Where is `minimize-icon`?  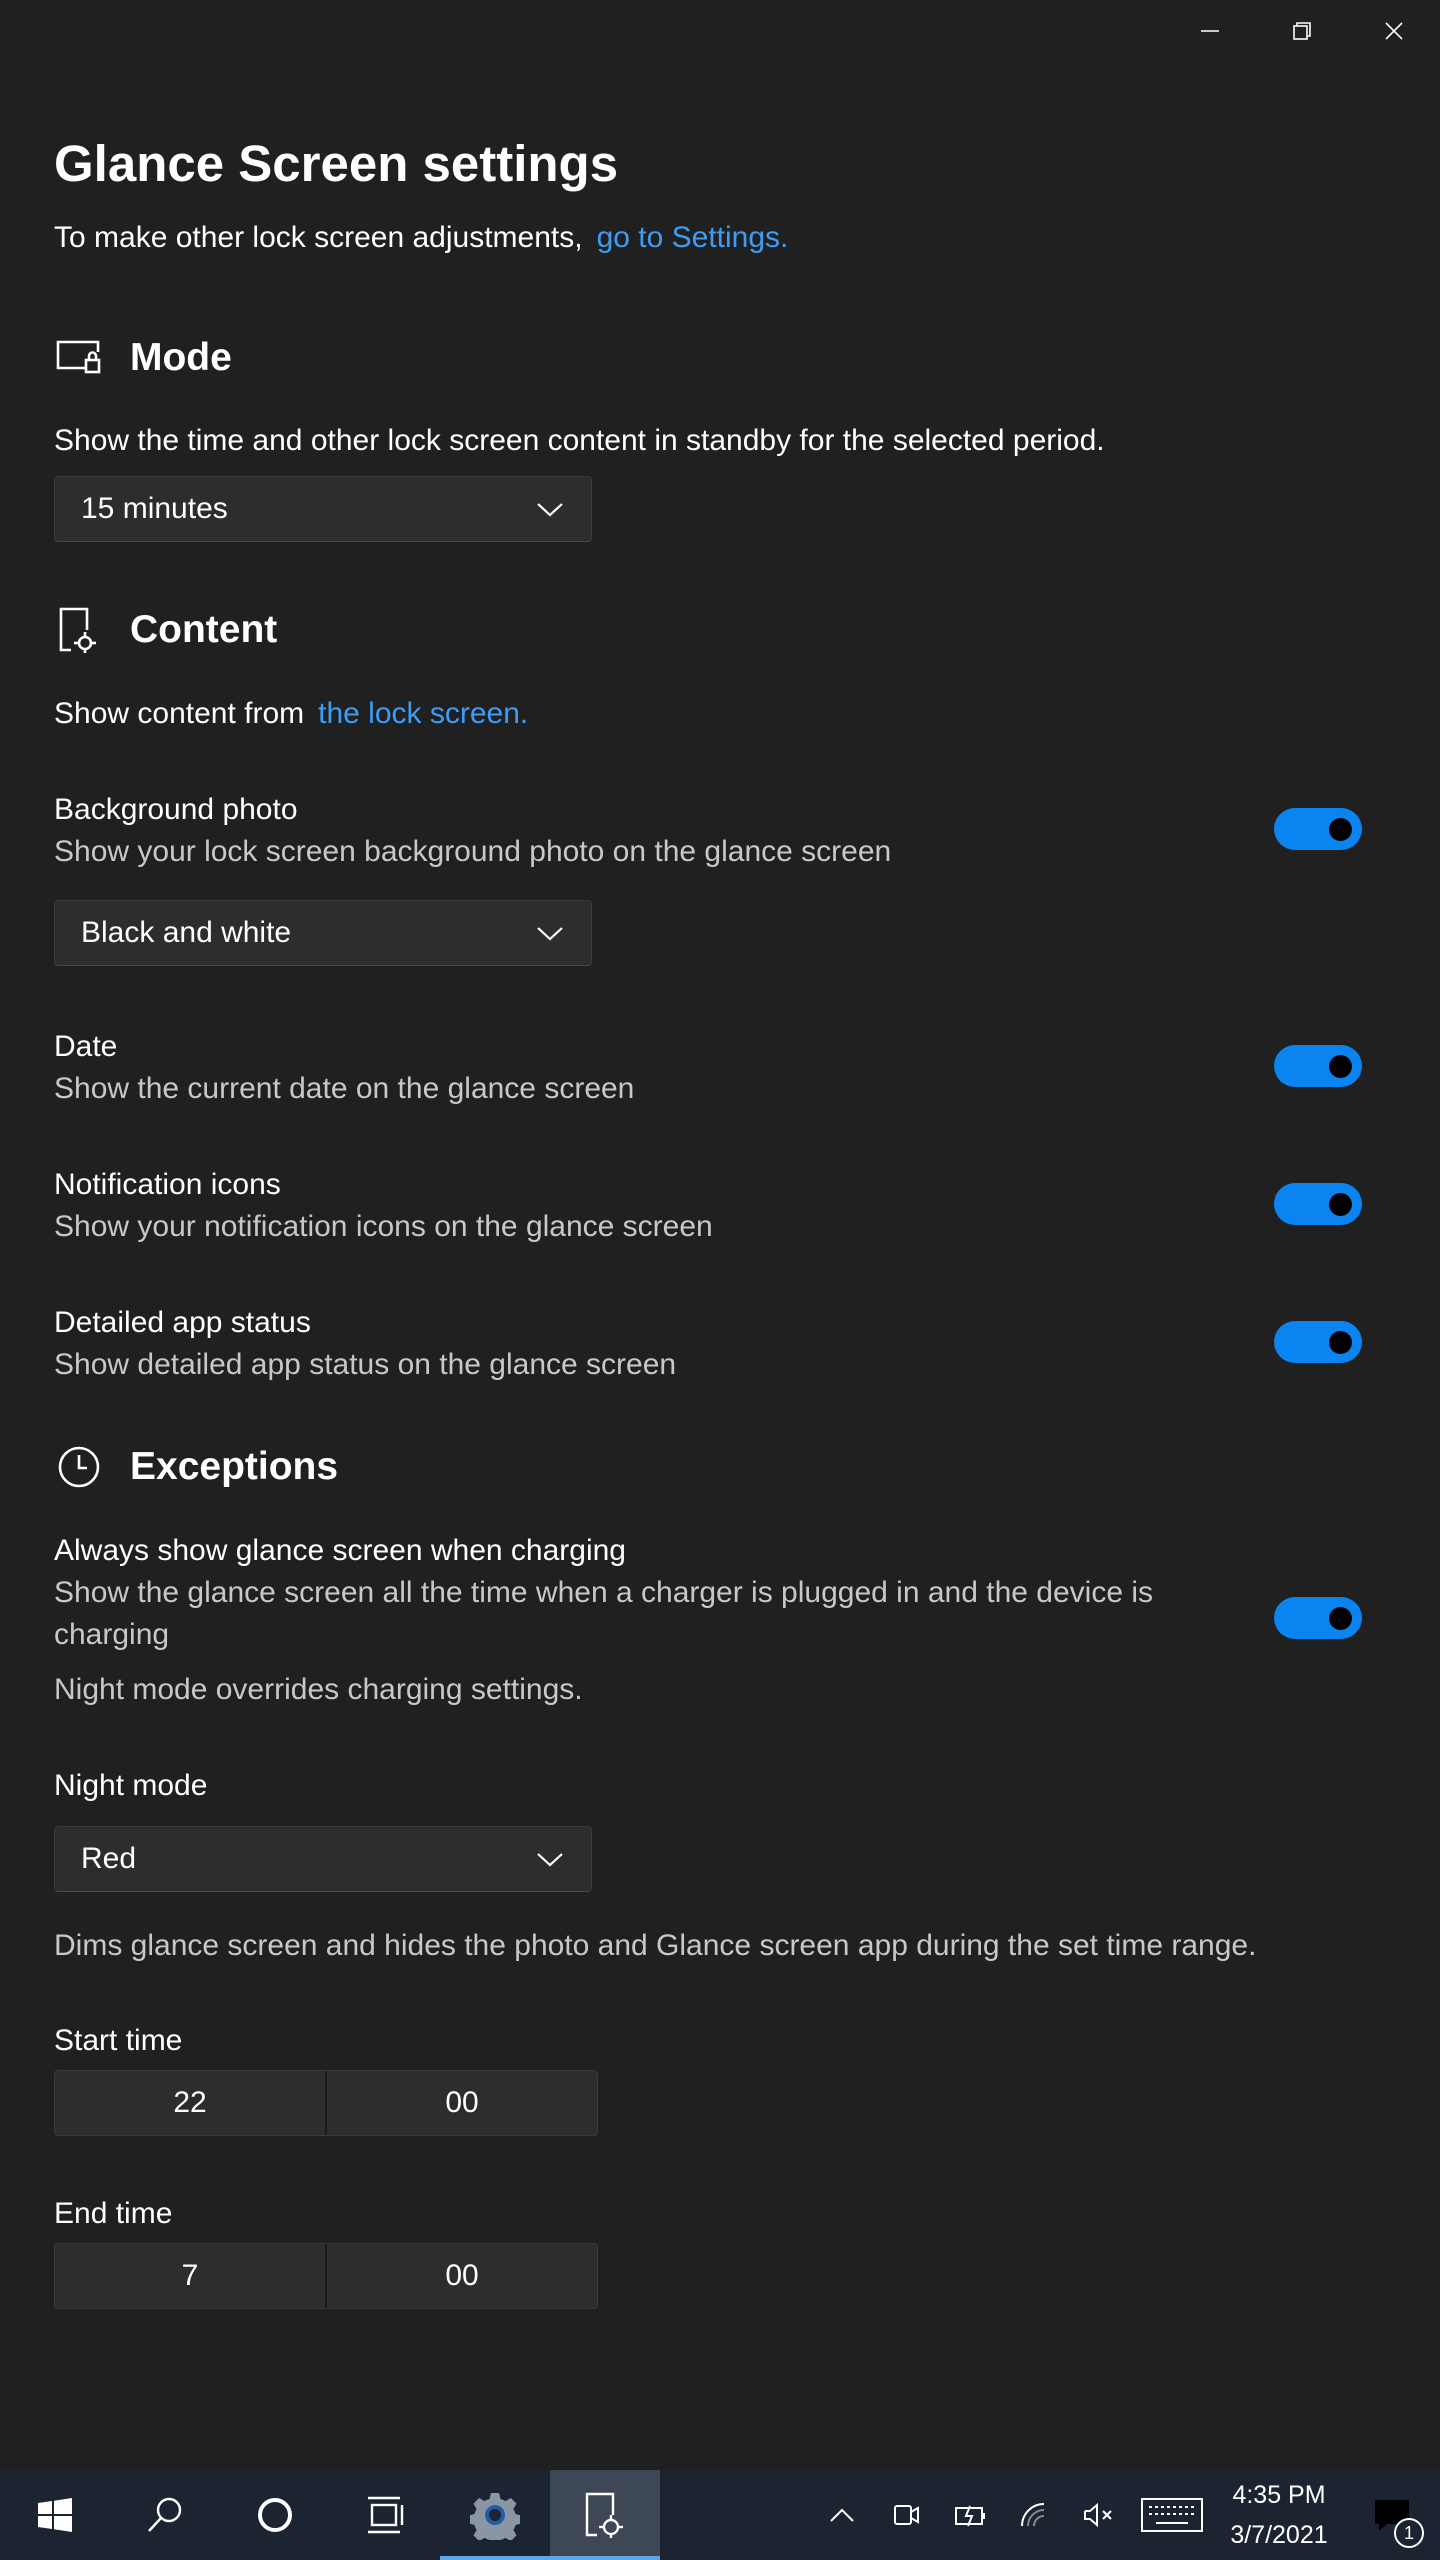
minimize-icon is located at coordinates (1210, 31).